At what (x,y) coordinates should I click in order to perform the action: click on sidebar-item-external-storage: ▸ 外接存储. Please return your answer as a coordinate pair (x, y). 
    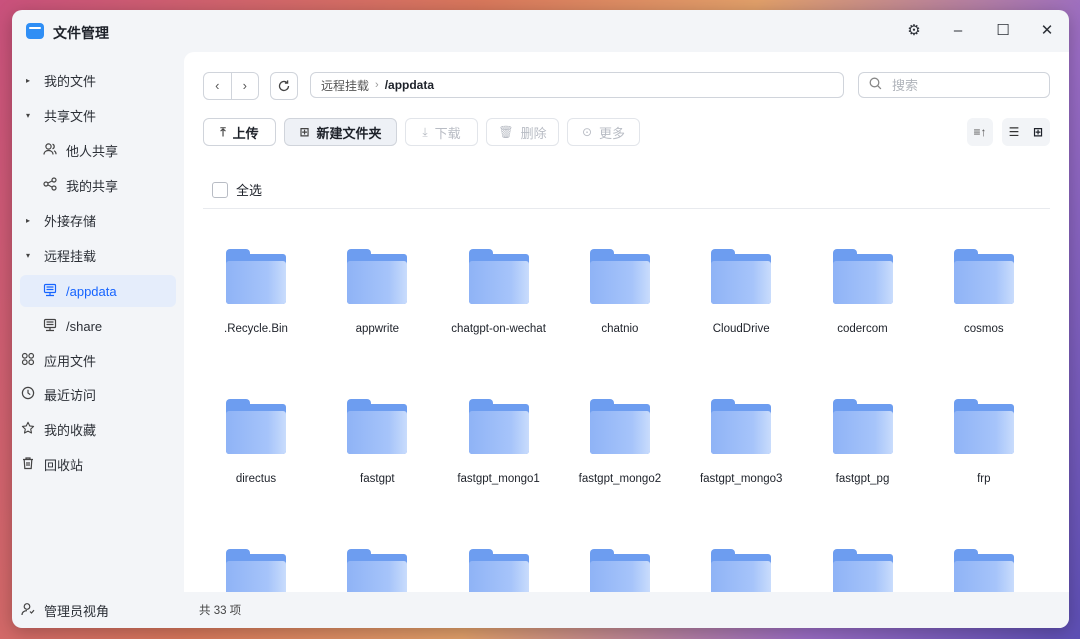
    Looking at the image, I should click on (98, 220).